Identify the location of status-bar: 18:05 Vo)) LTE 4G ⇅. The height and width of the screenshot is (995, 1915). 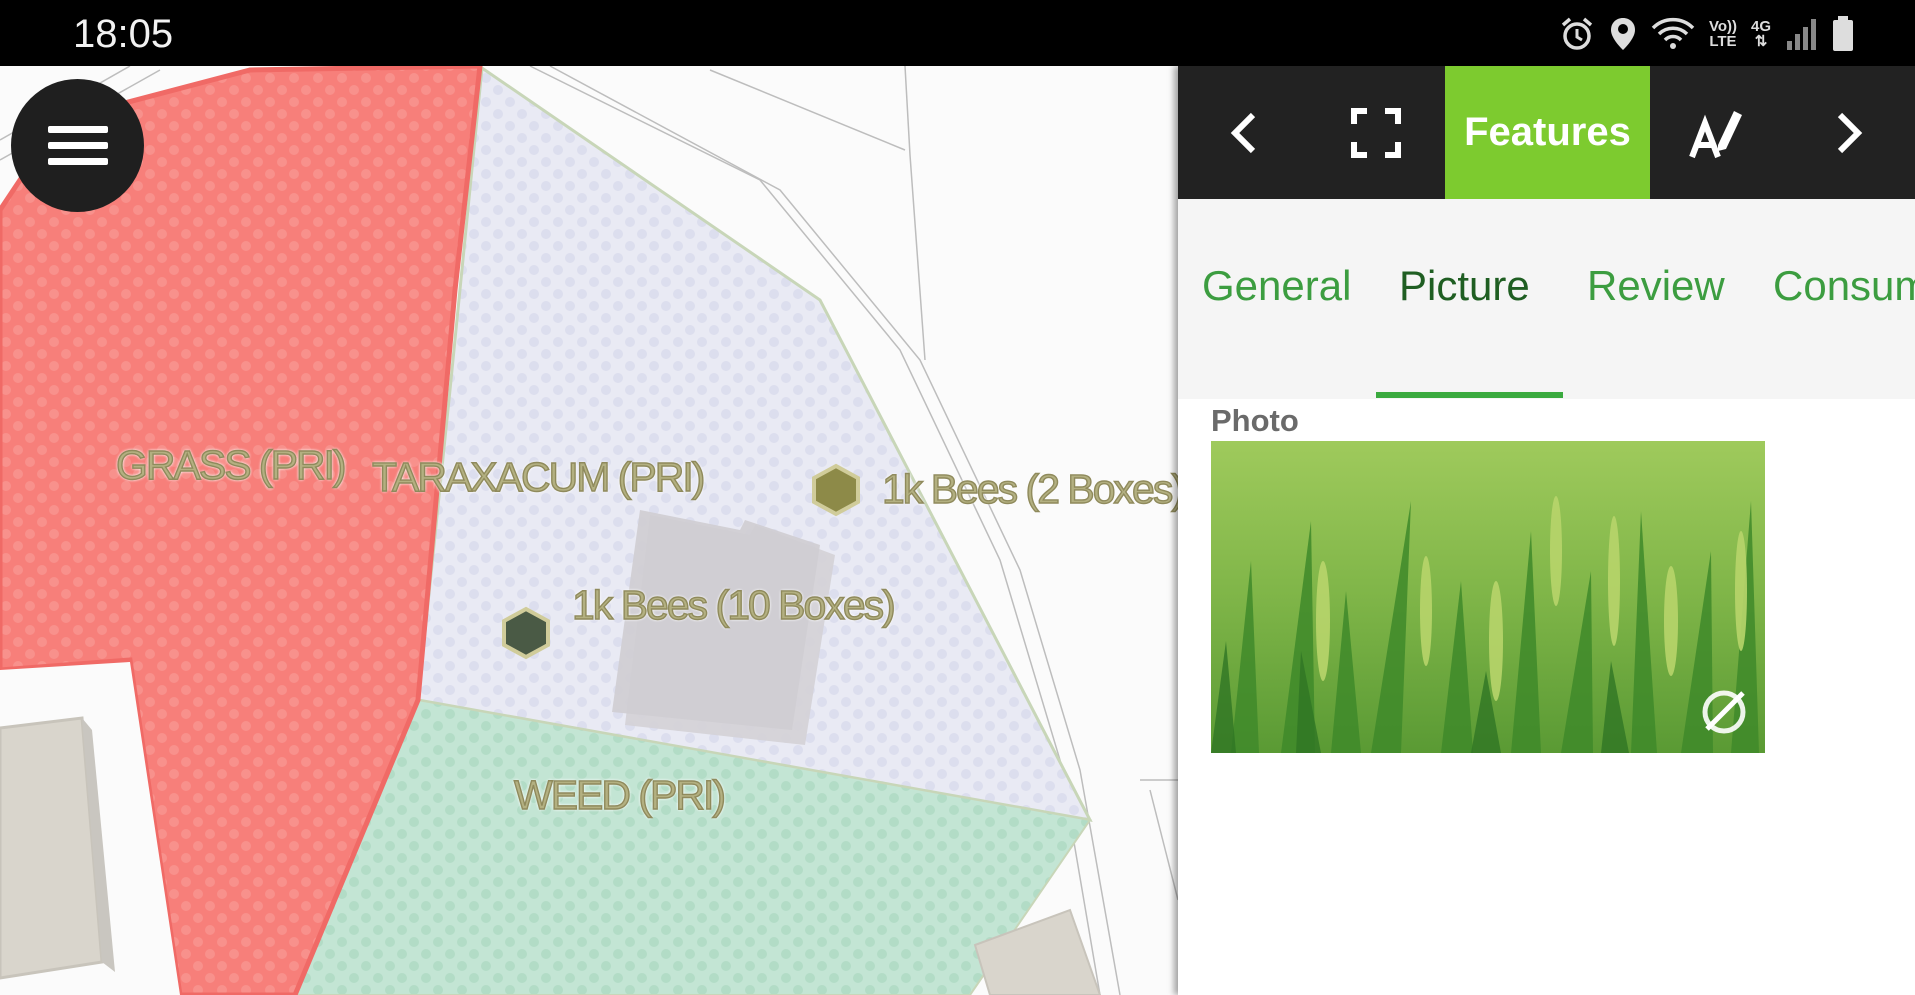
(957, 33).